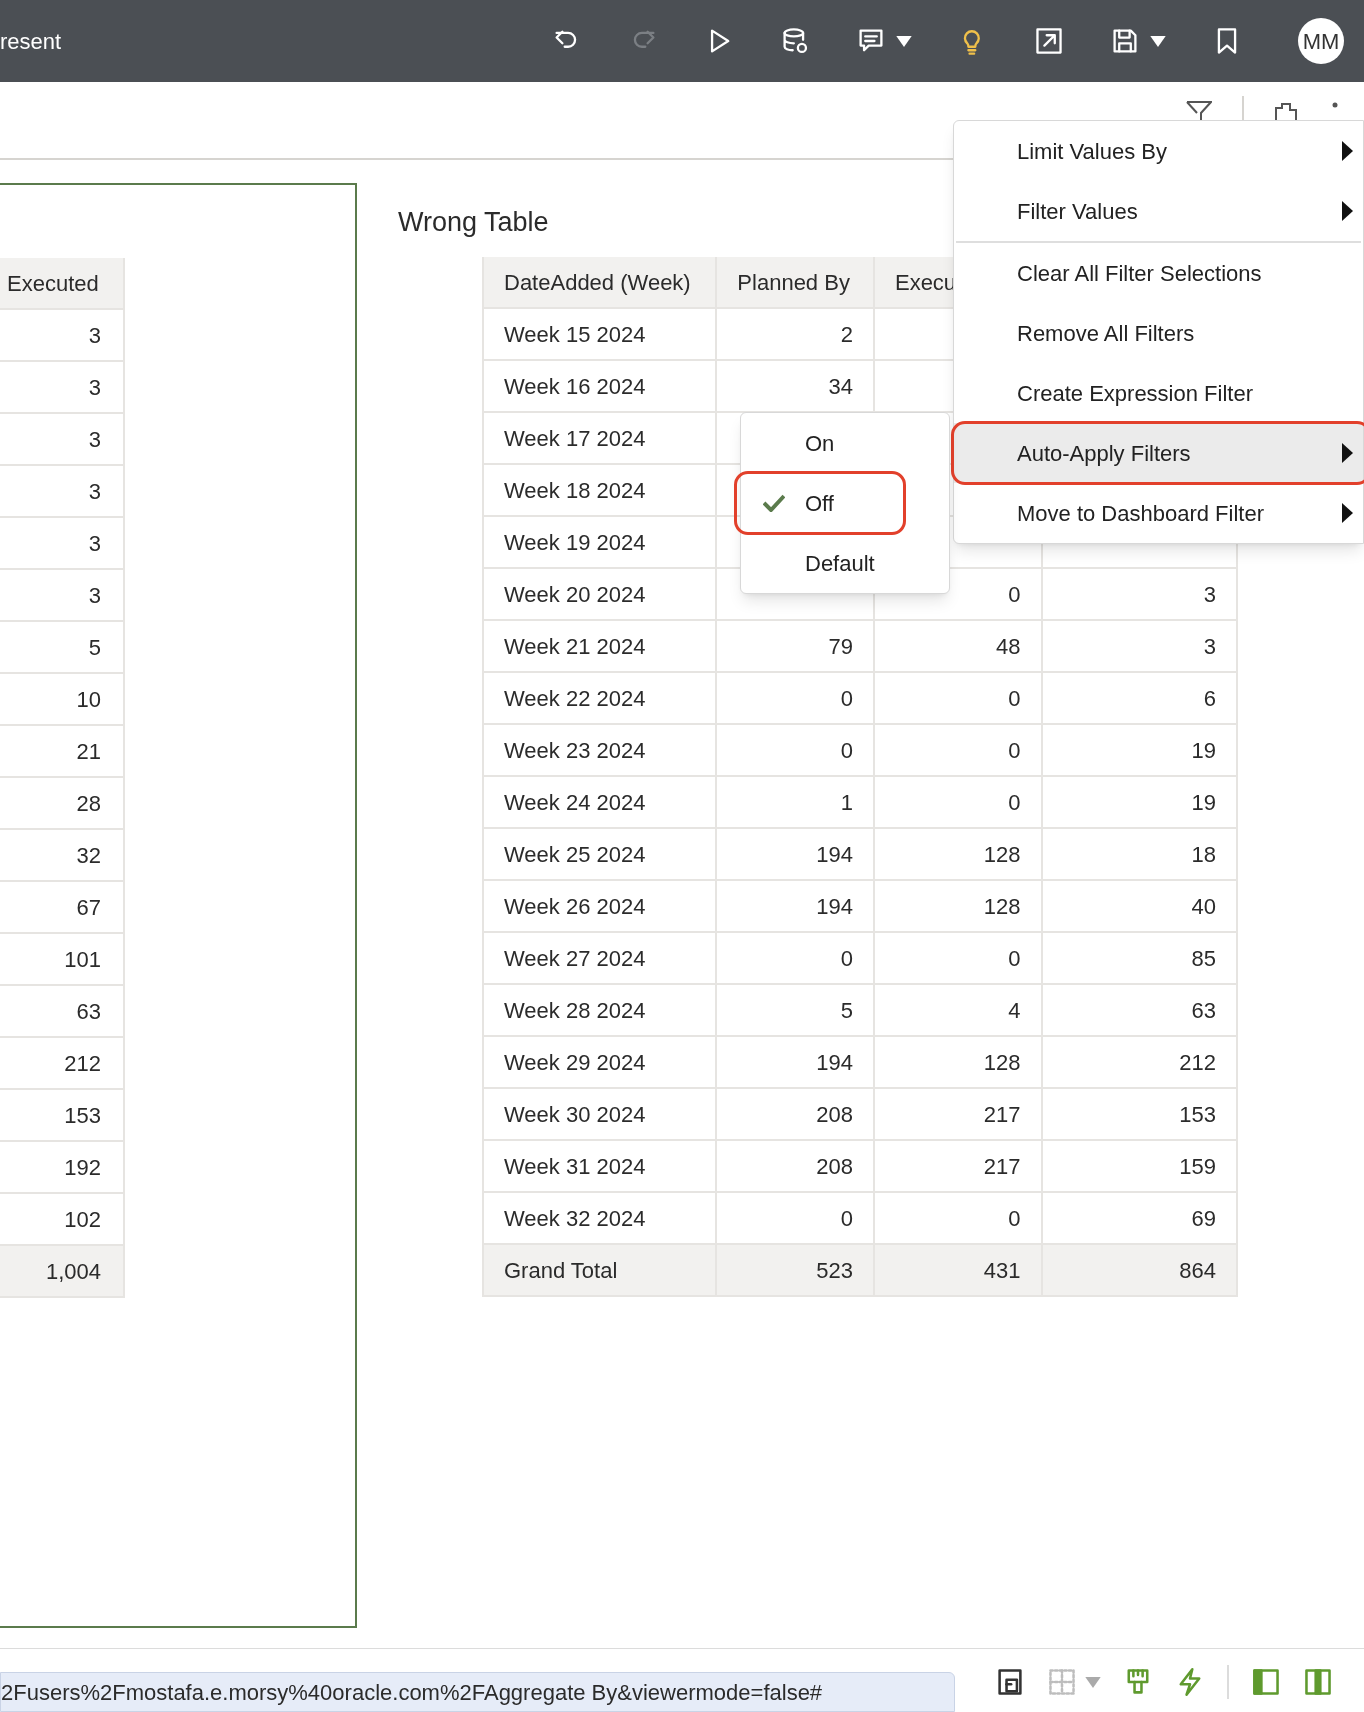  Describe the element at coordinates (1321, 41) in the screenshot. I see `avatar: MM` at that location.